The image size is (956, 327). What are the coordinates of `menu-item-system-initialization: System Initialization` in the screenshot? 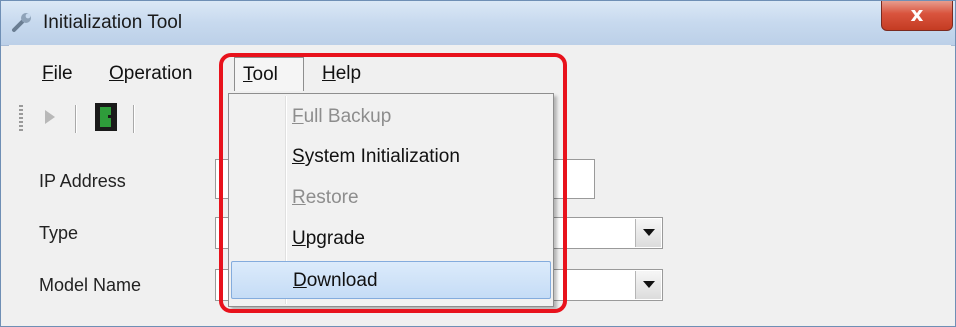 It's located at (391, 157).